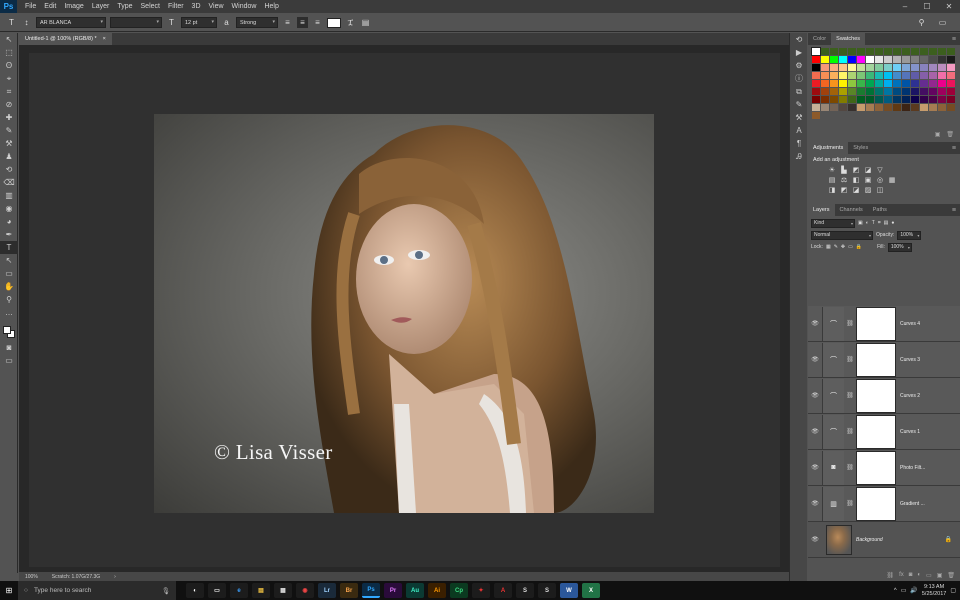  What do you see at coordinates (799, 39) in the screenshot?
I see `history-icon: ⟲` at bounding box center [799, 39].